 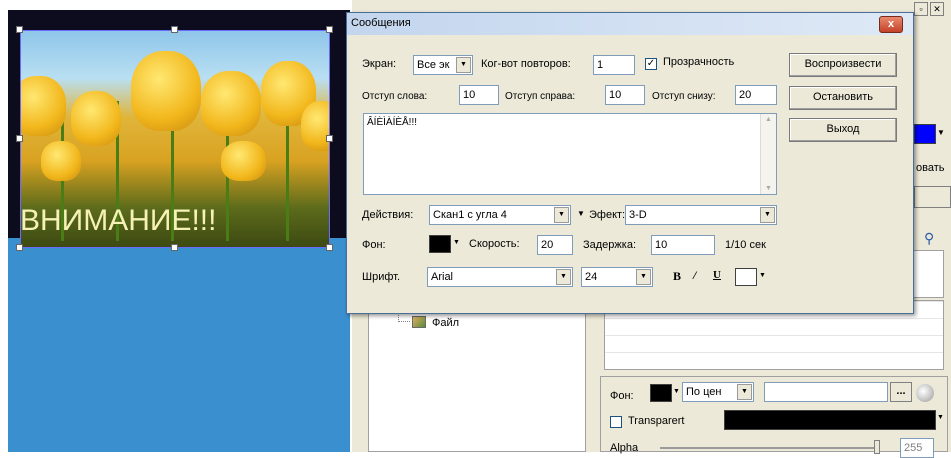 I want to click on align-select: По цен ▼, so click(x=718, y=392).